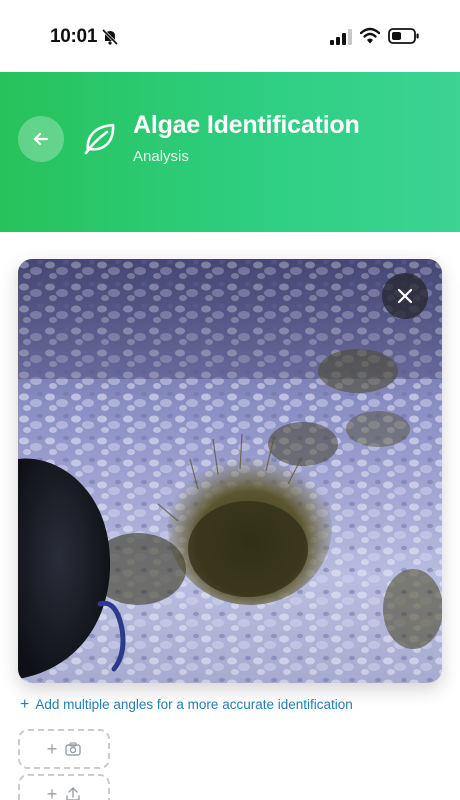 This screenshot has width=460, height=800. I want to click on close-icon, so click(405, 296).